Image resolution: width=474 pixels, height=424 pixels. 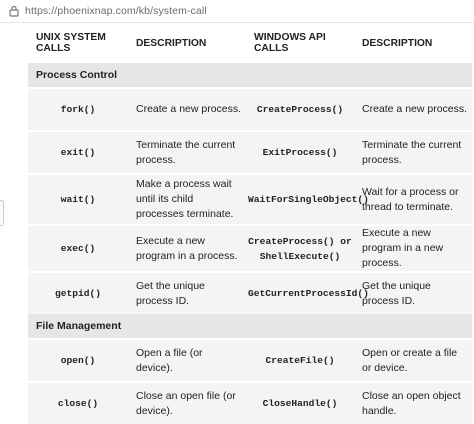 What do you see at coordinates (300, 402) in the screenshot?
I see `windows-call: CloseHandle()` at bounding box center [300, 402].